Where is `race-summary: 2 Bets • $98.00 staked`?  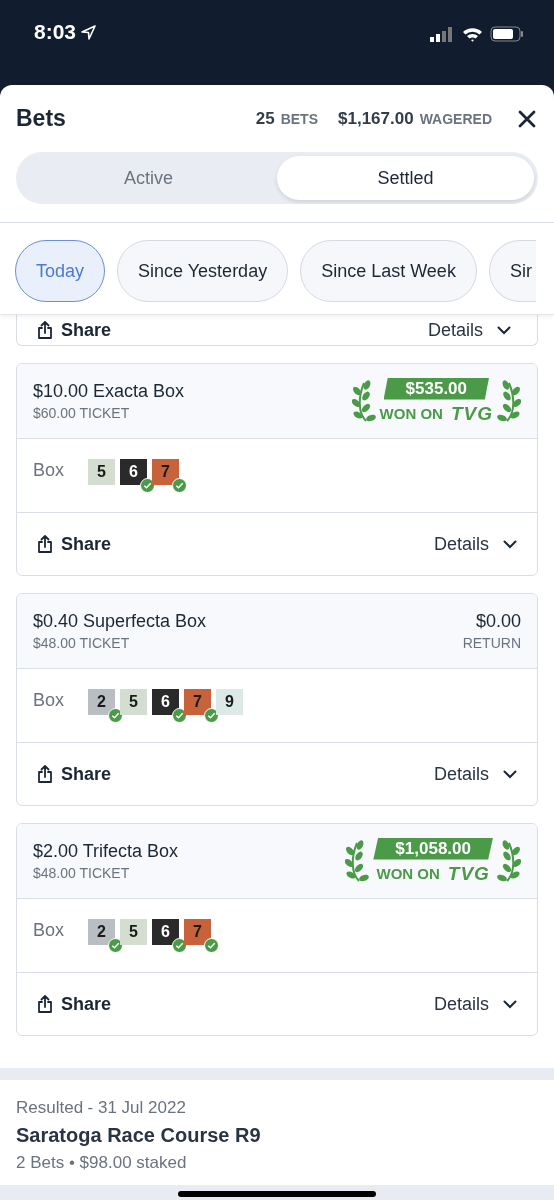 race-summary: 2 Bets • $98.00 staked is located at coordinates (102, 1163).